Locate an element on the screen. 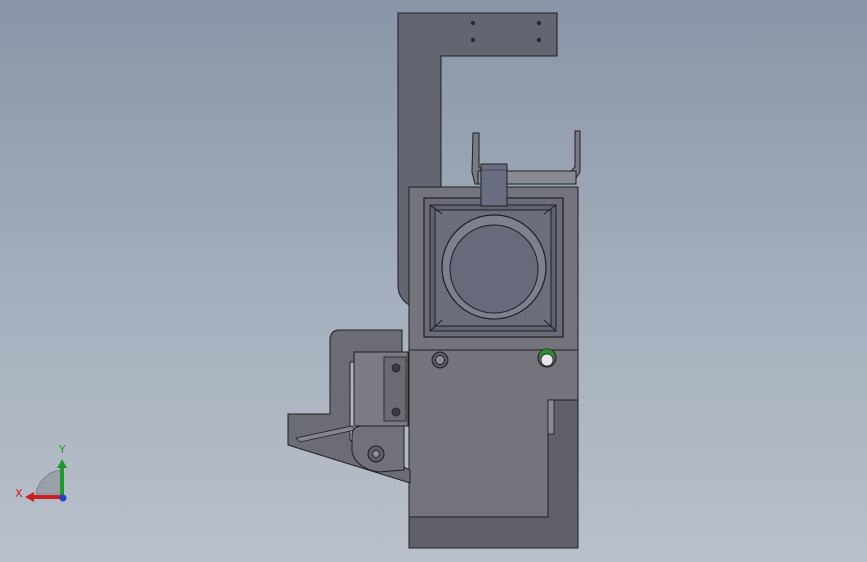  highlighted-hole is located at coordinates (547, 358).